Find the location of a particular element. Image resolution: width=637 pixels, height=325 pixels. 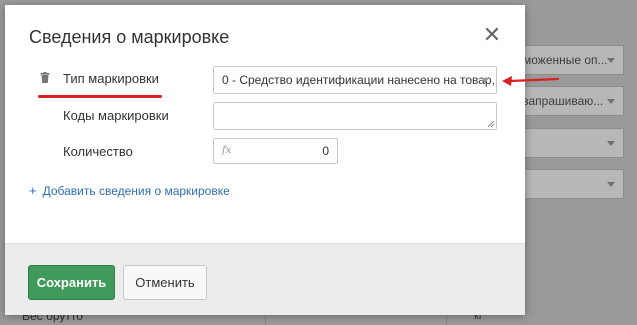

save-button: Сохранить is located at coordinates (71, 282).